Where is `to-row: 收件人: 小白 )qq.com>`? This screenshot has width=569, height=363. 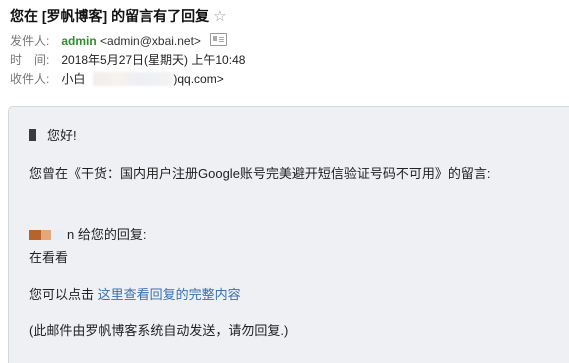 to-row: 收件人: 小白 )qq.com> is located at coordinates (117, 78).